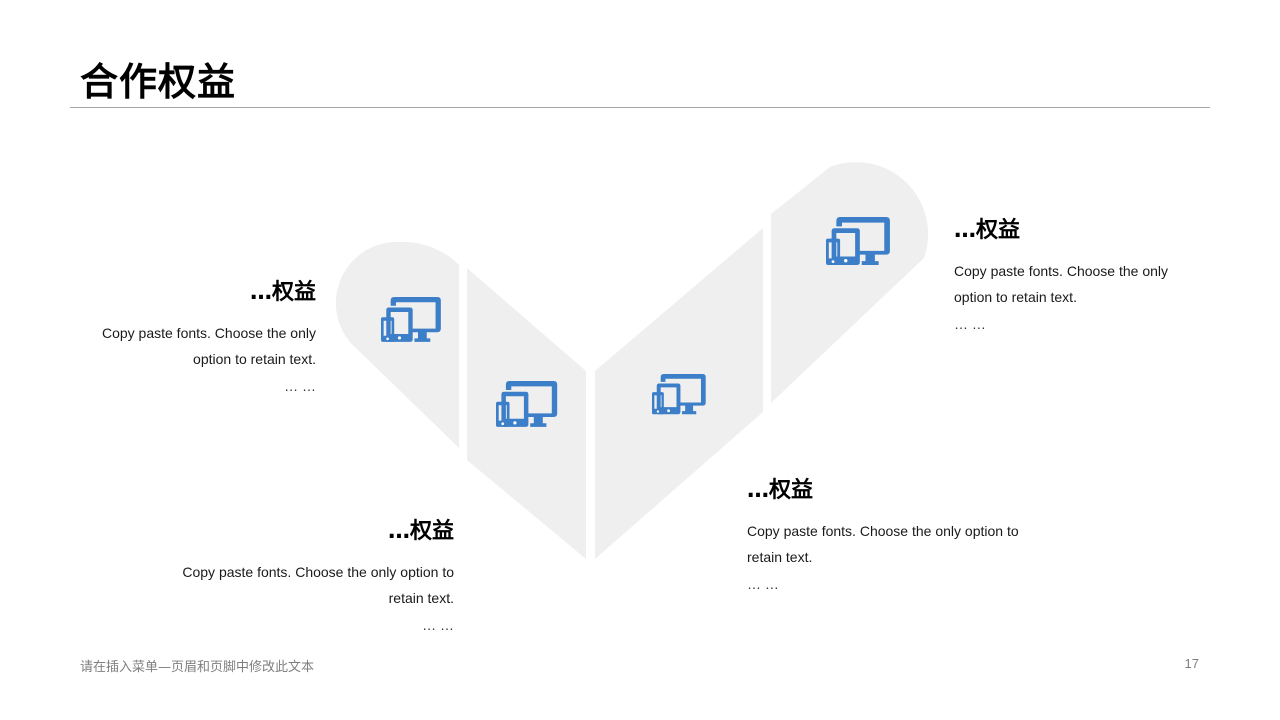 Image resolution: width=1280 pixels, height=720 pixels. Describe the element at coordinates (197, 667) in the screenshot. I see `footer-text: 请在插入菜单—页眉和页脚中修改此文本` at that location.